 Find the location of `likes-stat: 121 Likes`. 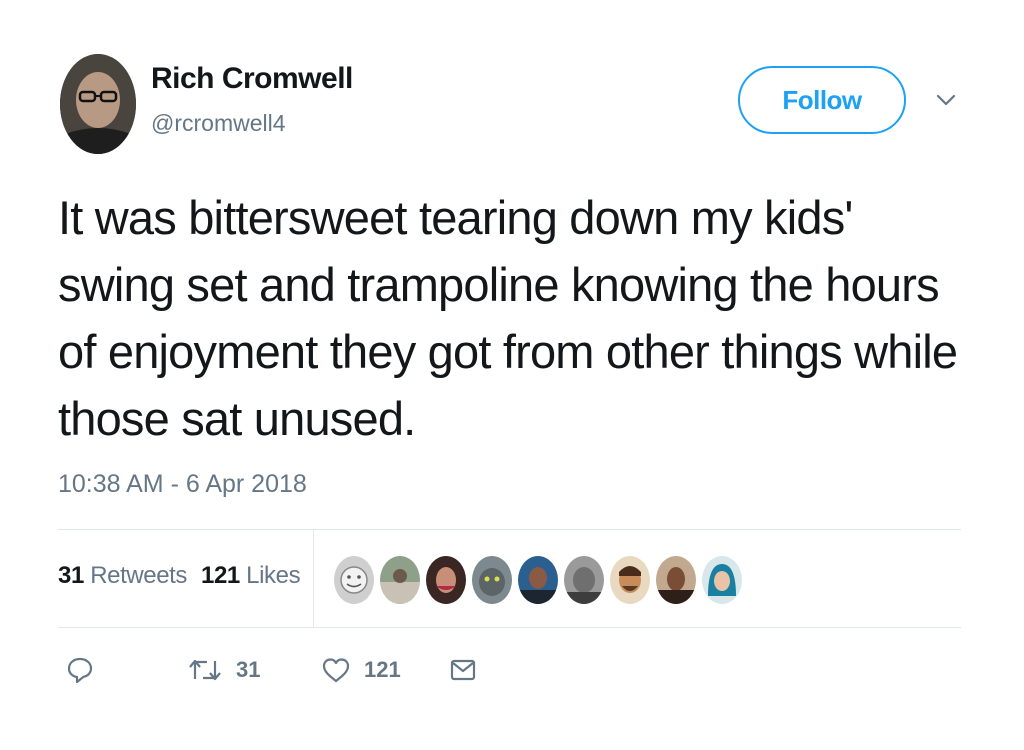

likes-stat: 121 Likes is located at coordinates (251, 575).